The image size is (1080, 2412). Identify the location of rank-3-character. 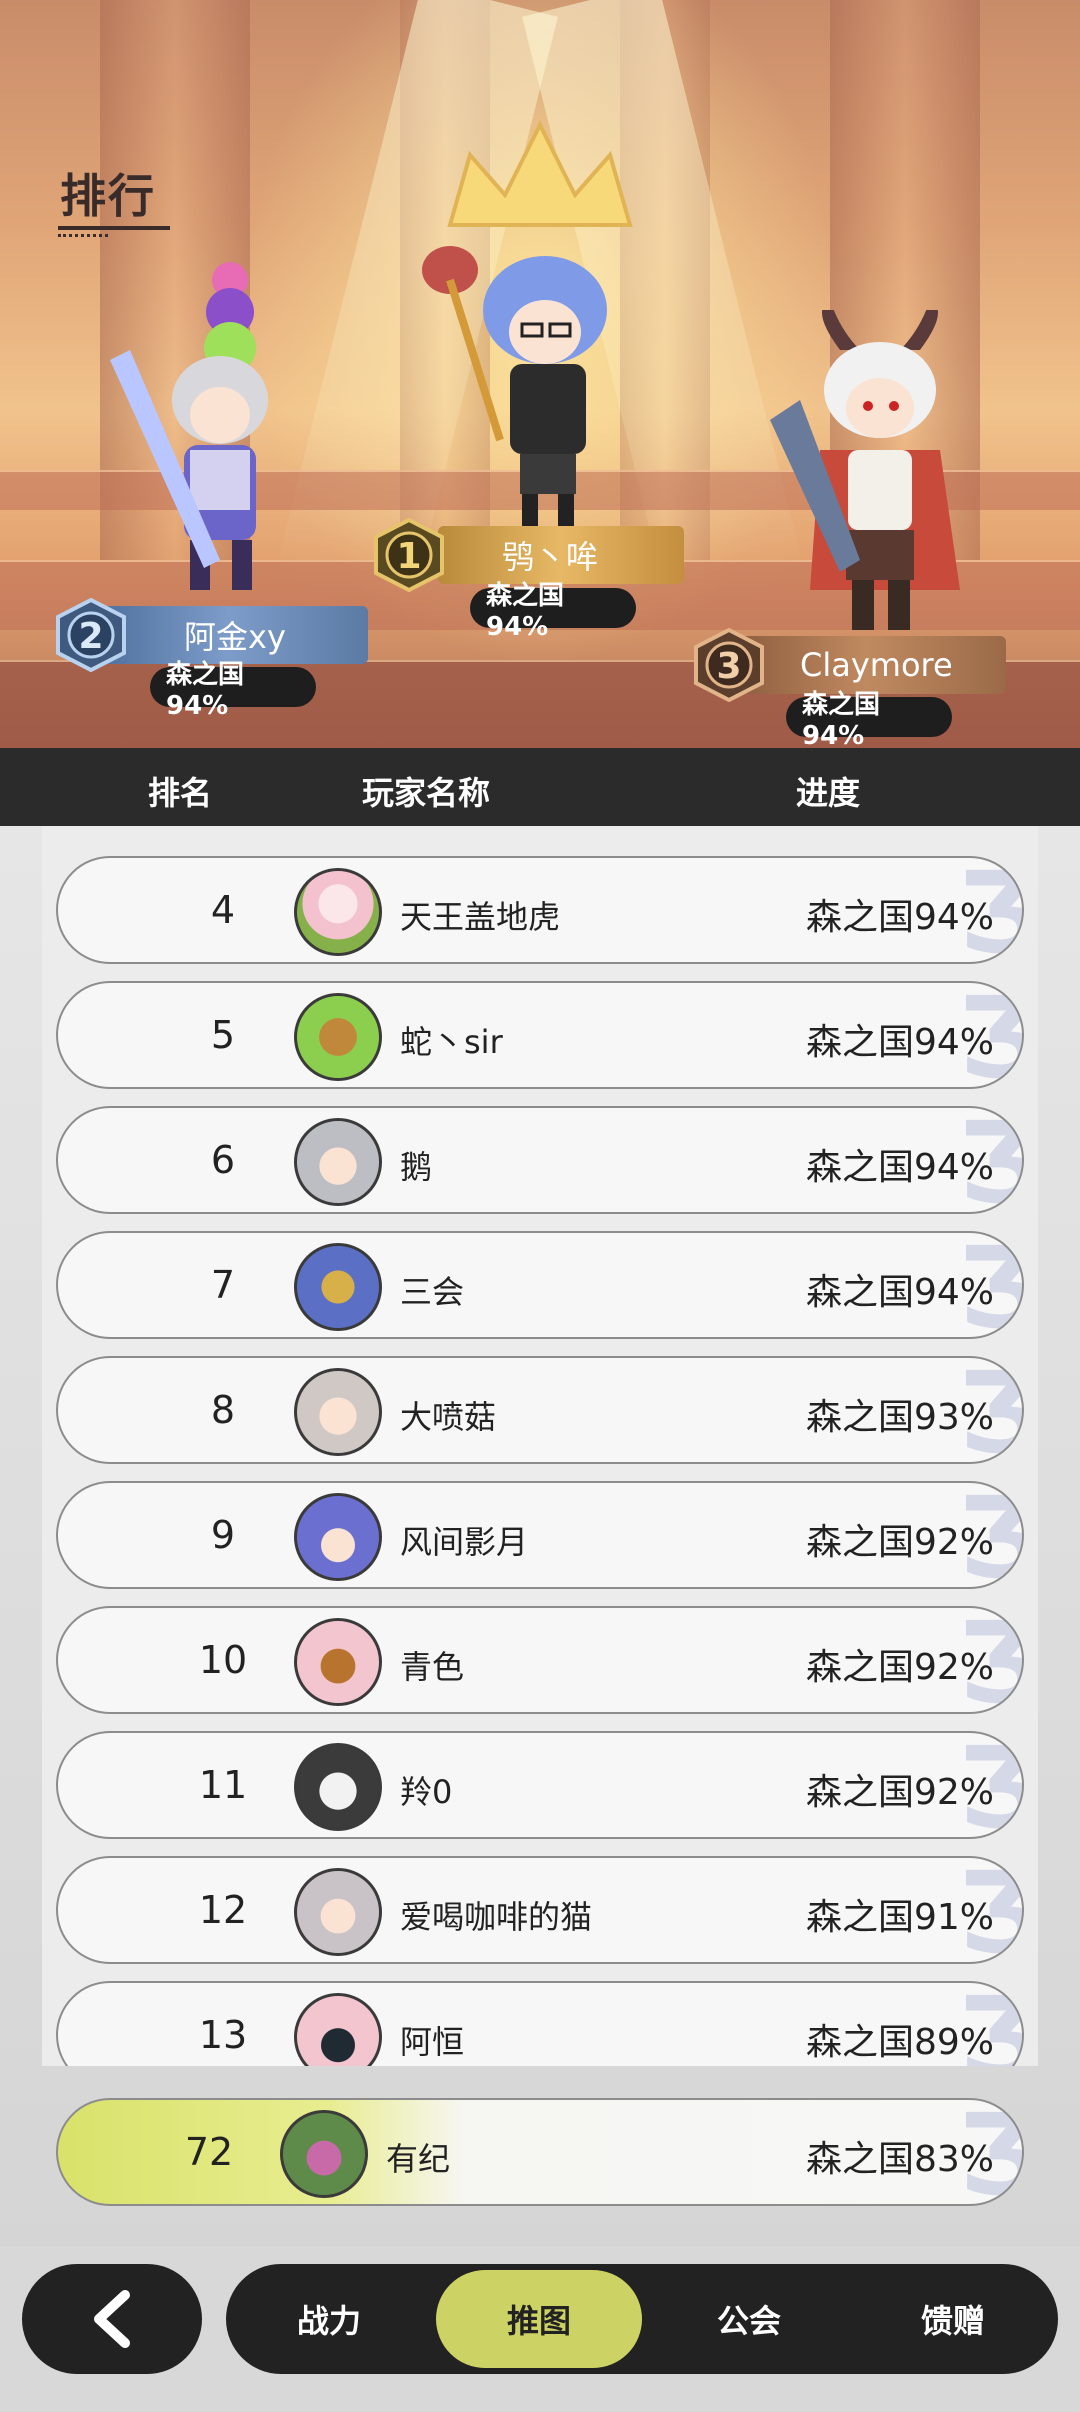
(865, 475).